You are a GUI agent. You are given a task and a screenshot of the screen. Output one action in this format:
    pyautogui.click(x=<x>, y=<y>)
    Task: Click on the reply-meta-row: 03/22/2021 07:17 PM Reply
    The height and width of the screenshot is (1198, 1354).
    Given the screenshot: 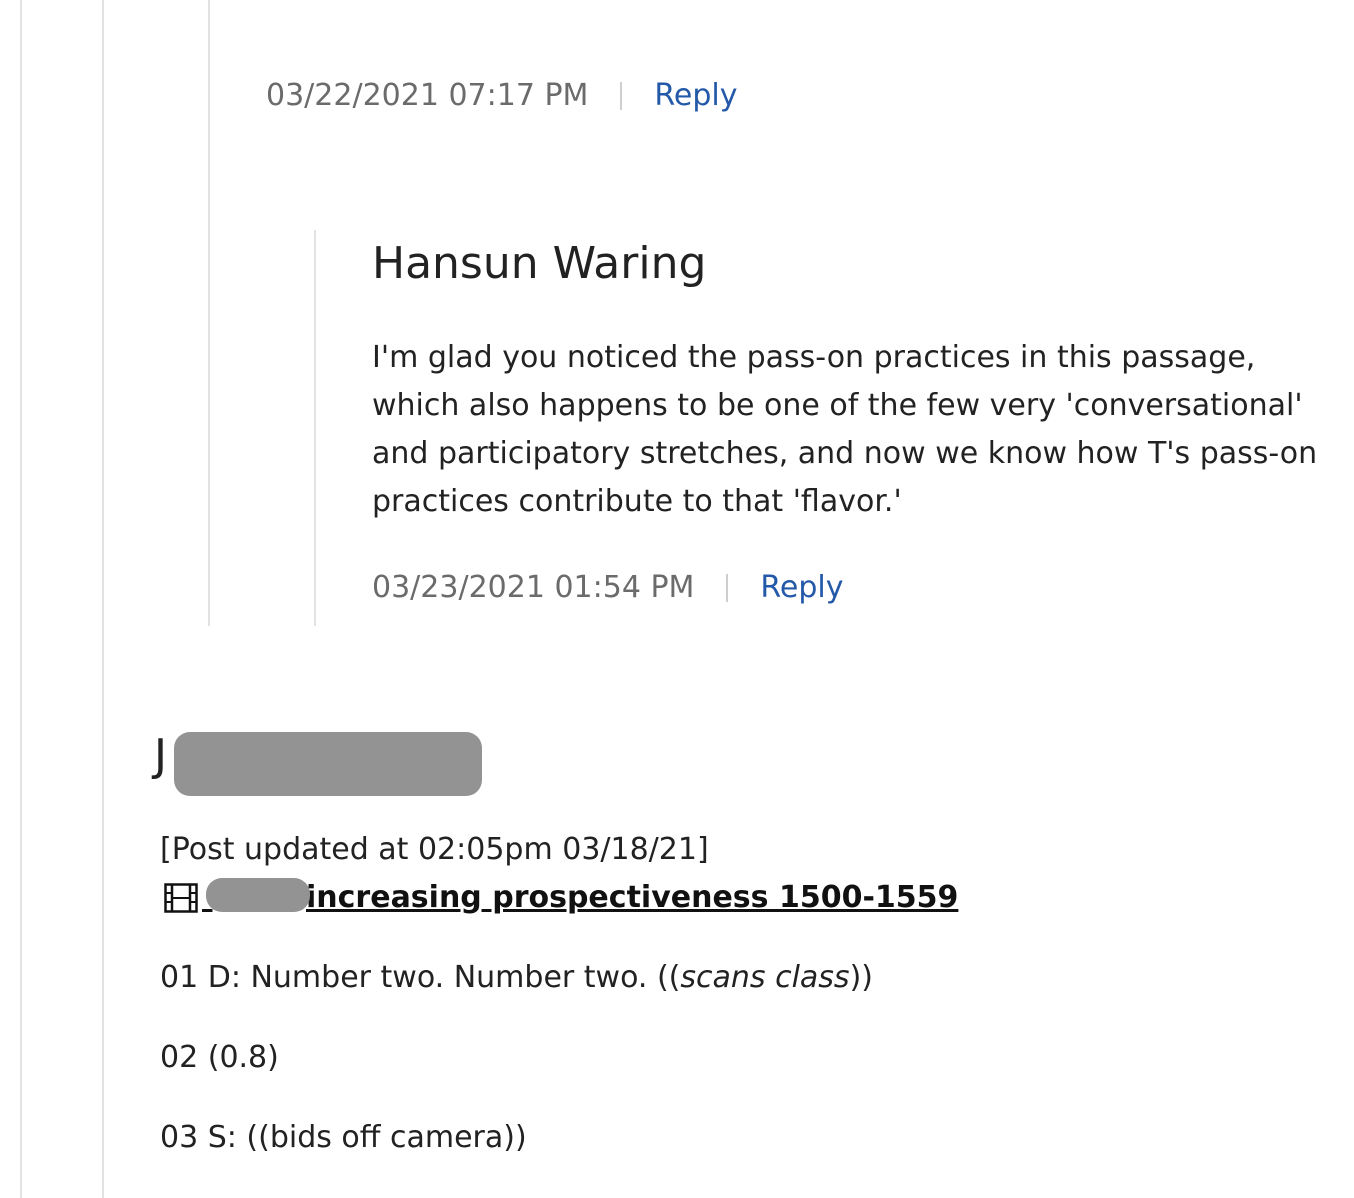 What is the action you would take?
    pyautogui.click(x=502, y=95)
    